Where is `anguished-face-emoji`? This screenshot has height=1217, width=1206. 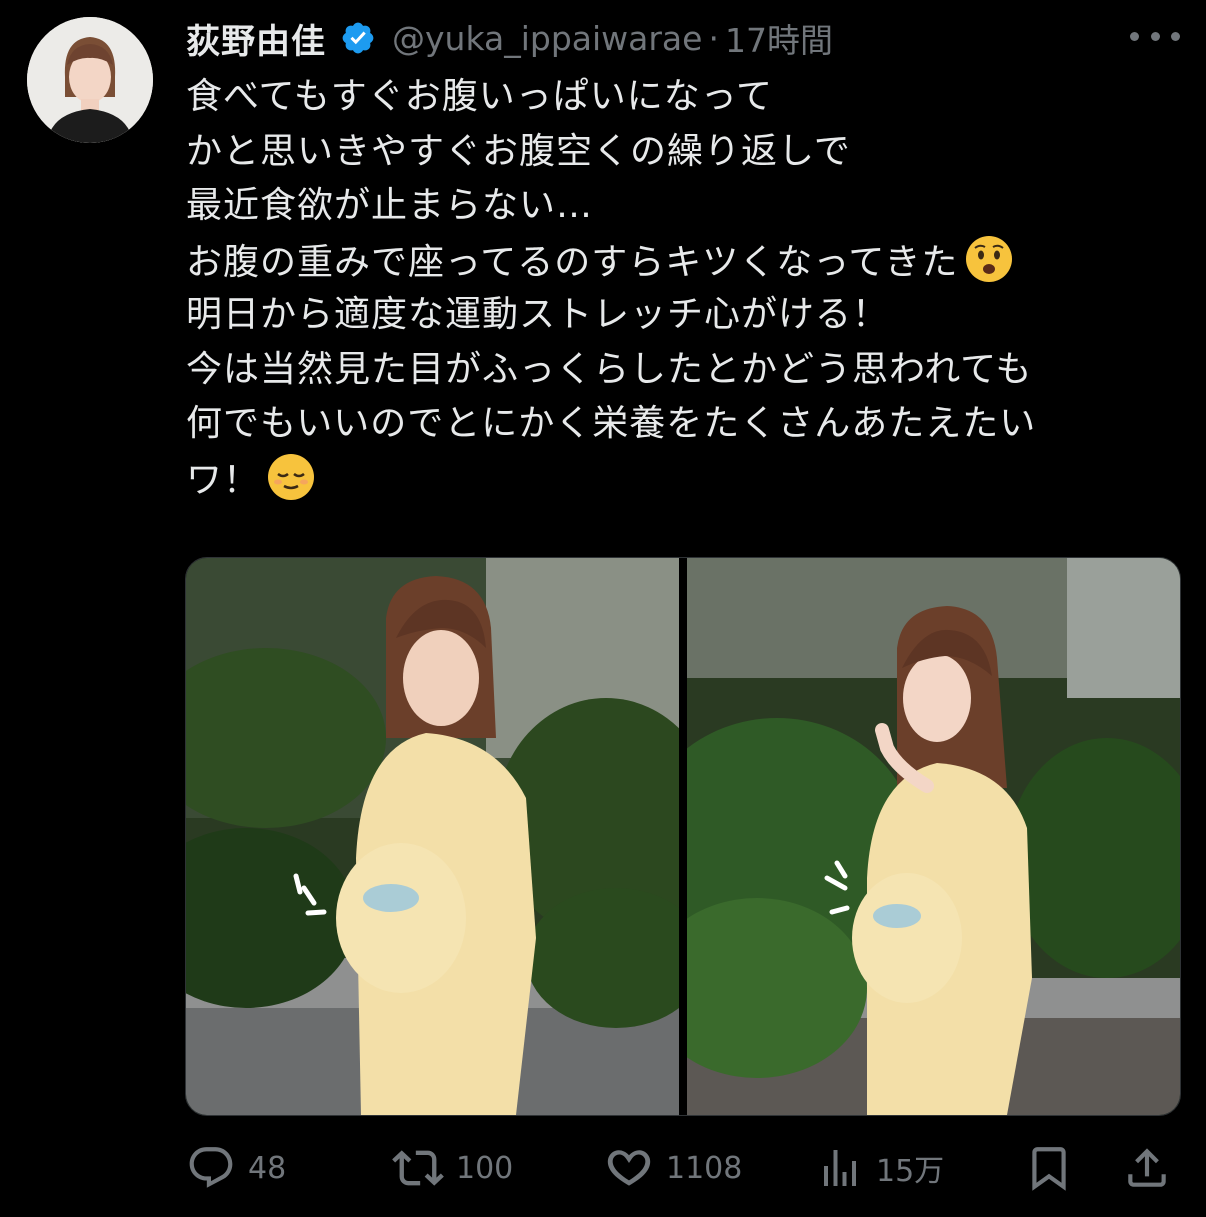
anguished-face-emoji is located at coordinates (989, 259).